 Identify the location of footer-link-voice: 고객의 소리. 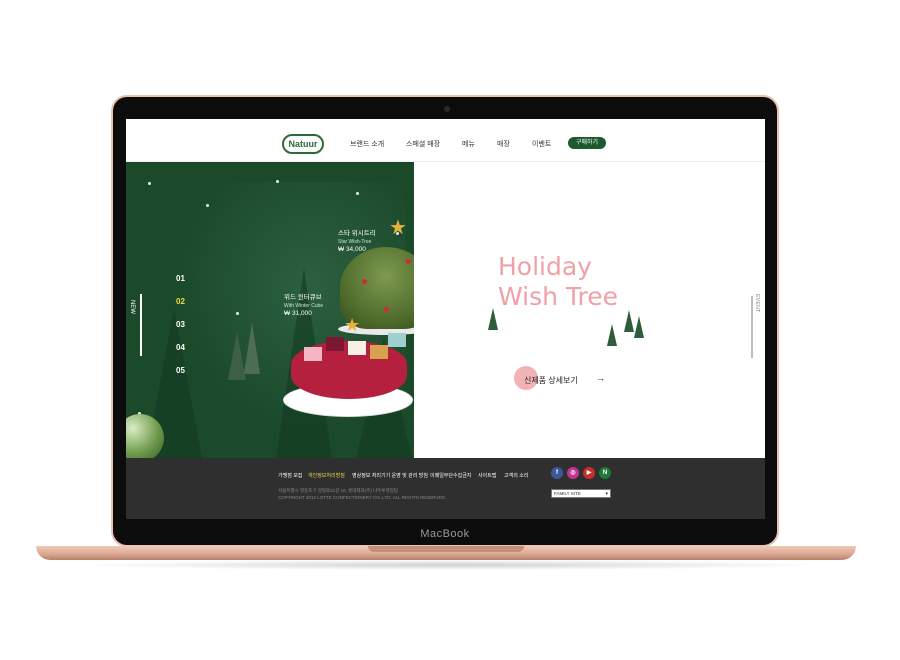
(516, 475).